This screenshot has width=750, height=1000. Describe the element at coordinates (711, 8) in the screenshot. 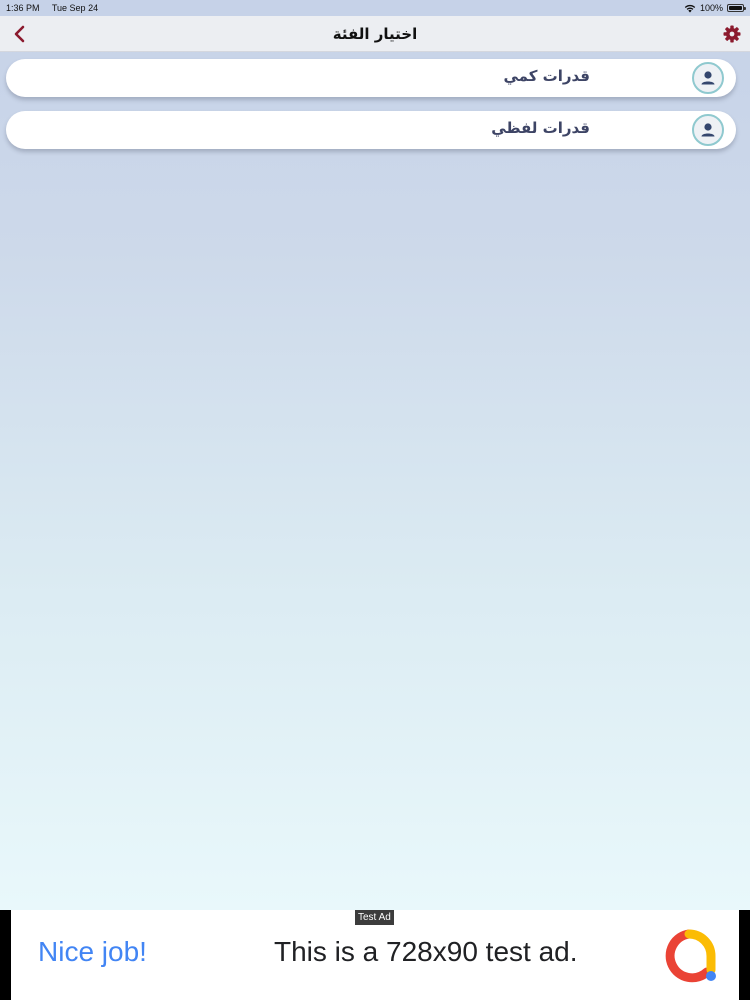

I see `battery-percent: 100%` at that location.